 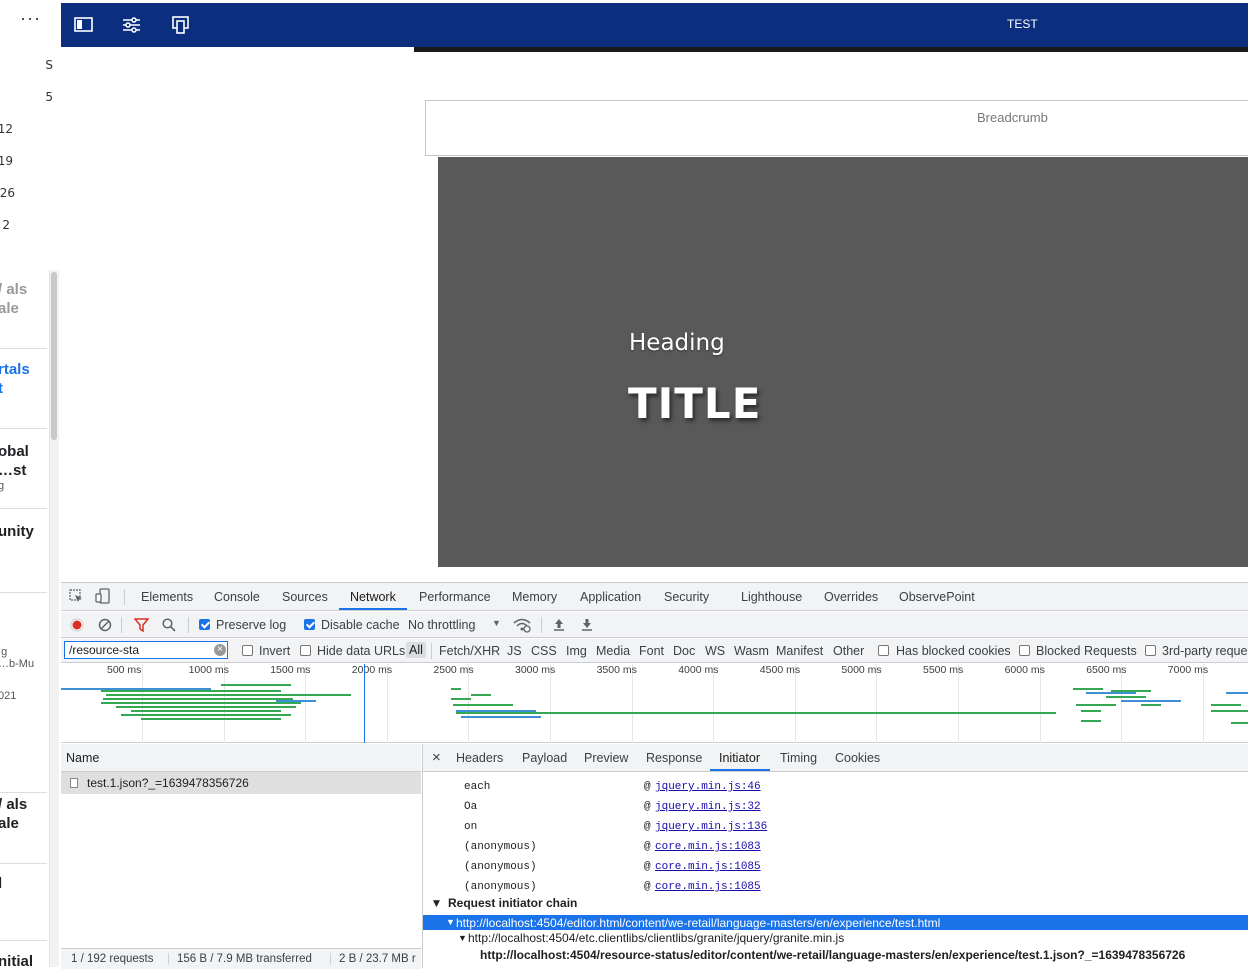 I want to click on stack-function: Oa, so click(x=471, y=807).